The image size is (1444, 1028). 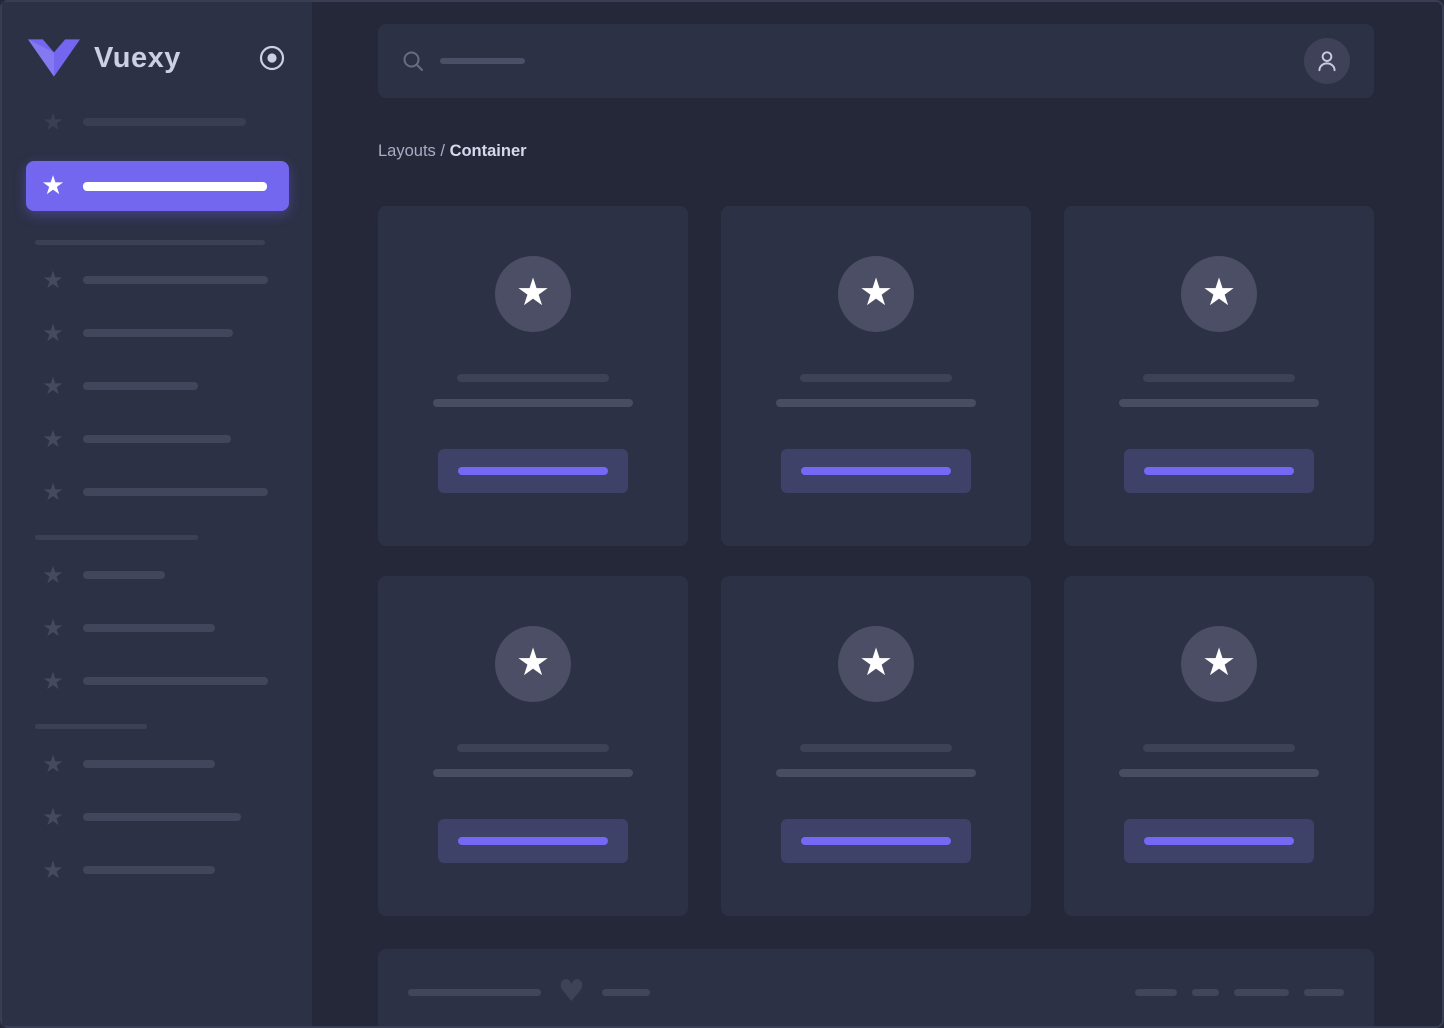 I want to click on search-input, so click(x=853, y=61).